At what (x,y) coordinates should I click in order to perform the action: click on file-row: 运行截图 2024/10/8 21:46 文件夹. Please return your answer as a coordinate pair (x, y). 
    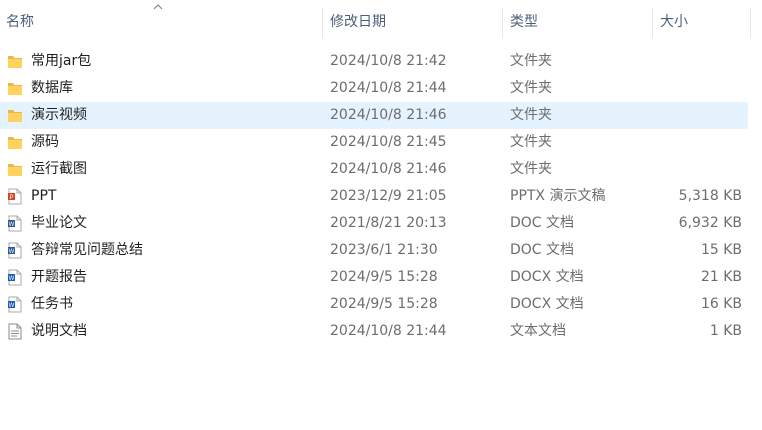
    Looking at the image, I should click on (374, 169).